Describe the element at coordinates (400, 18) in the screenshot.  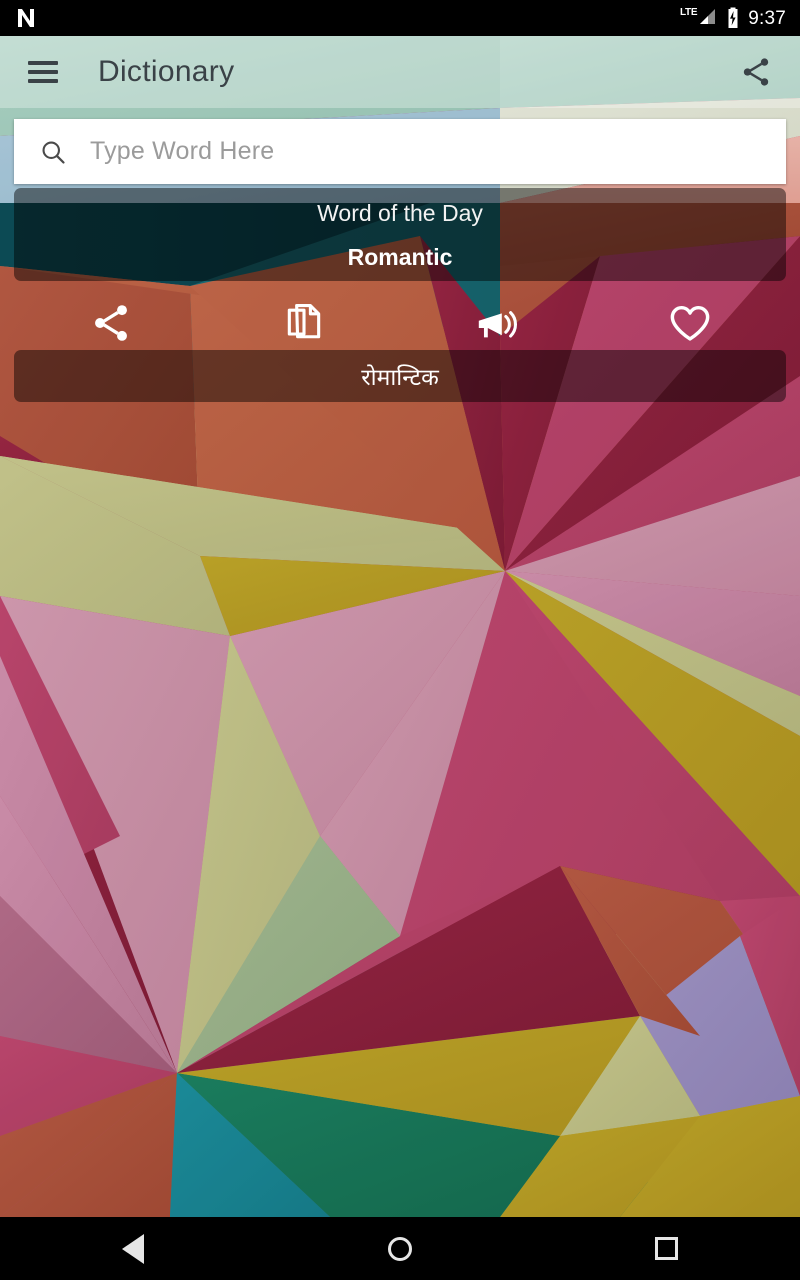
I see `status-bar: LTE 9:37` at that location.